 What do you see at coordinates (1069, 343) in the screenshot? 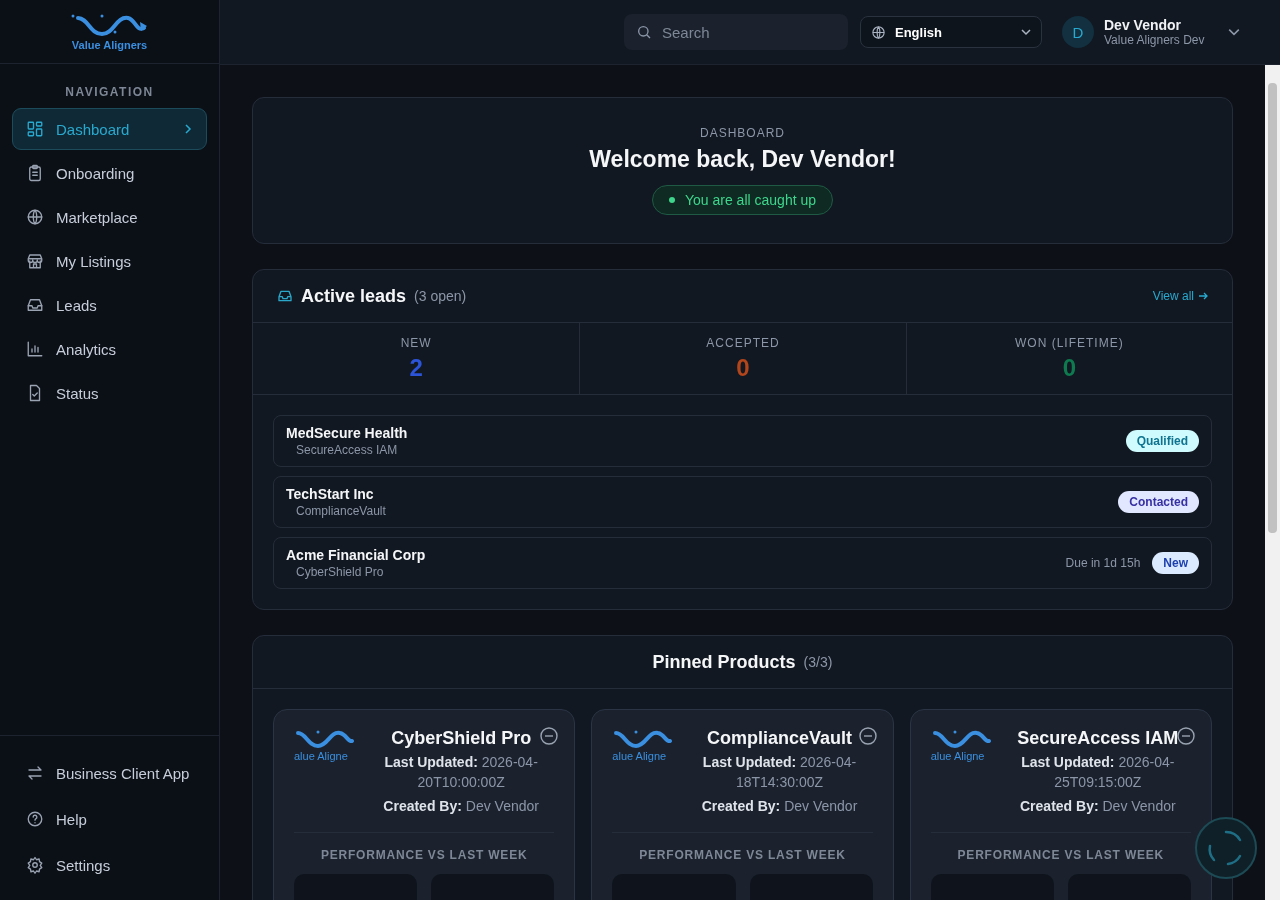
I see `stat-label: WON (LIFETIME)` at bounding box center [1069, 343].